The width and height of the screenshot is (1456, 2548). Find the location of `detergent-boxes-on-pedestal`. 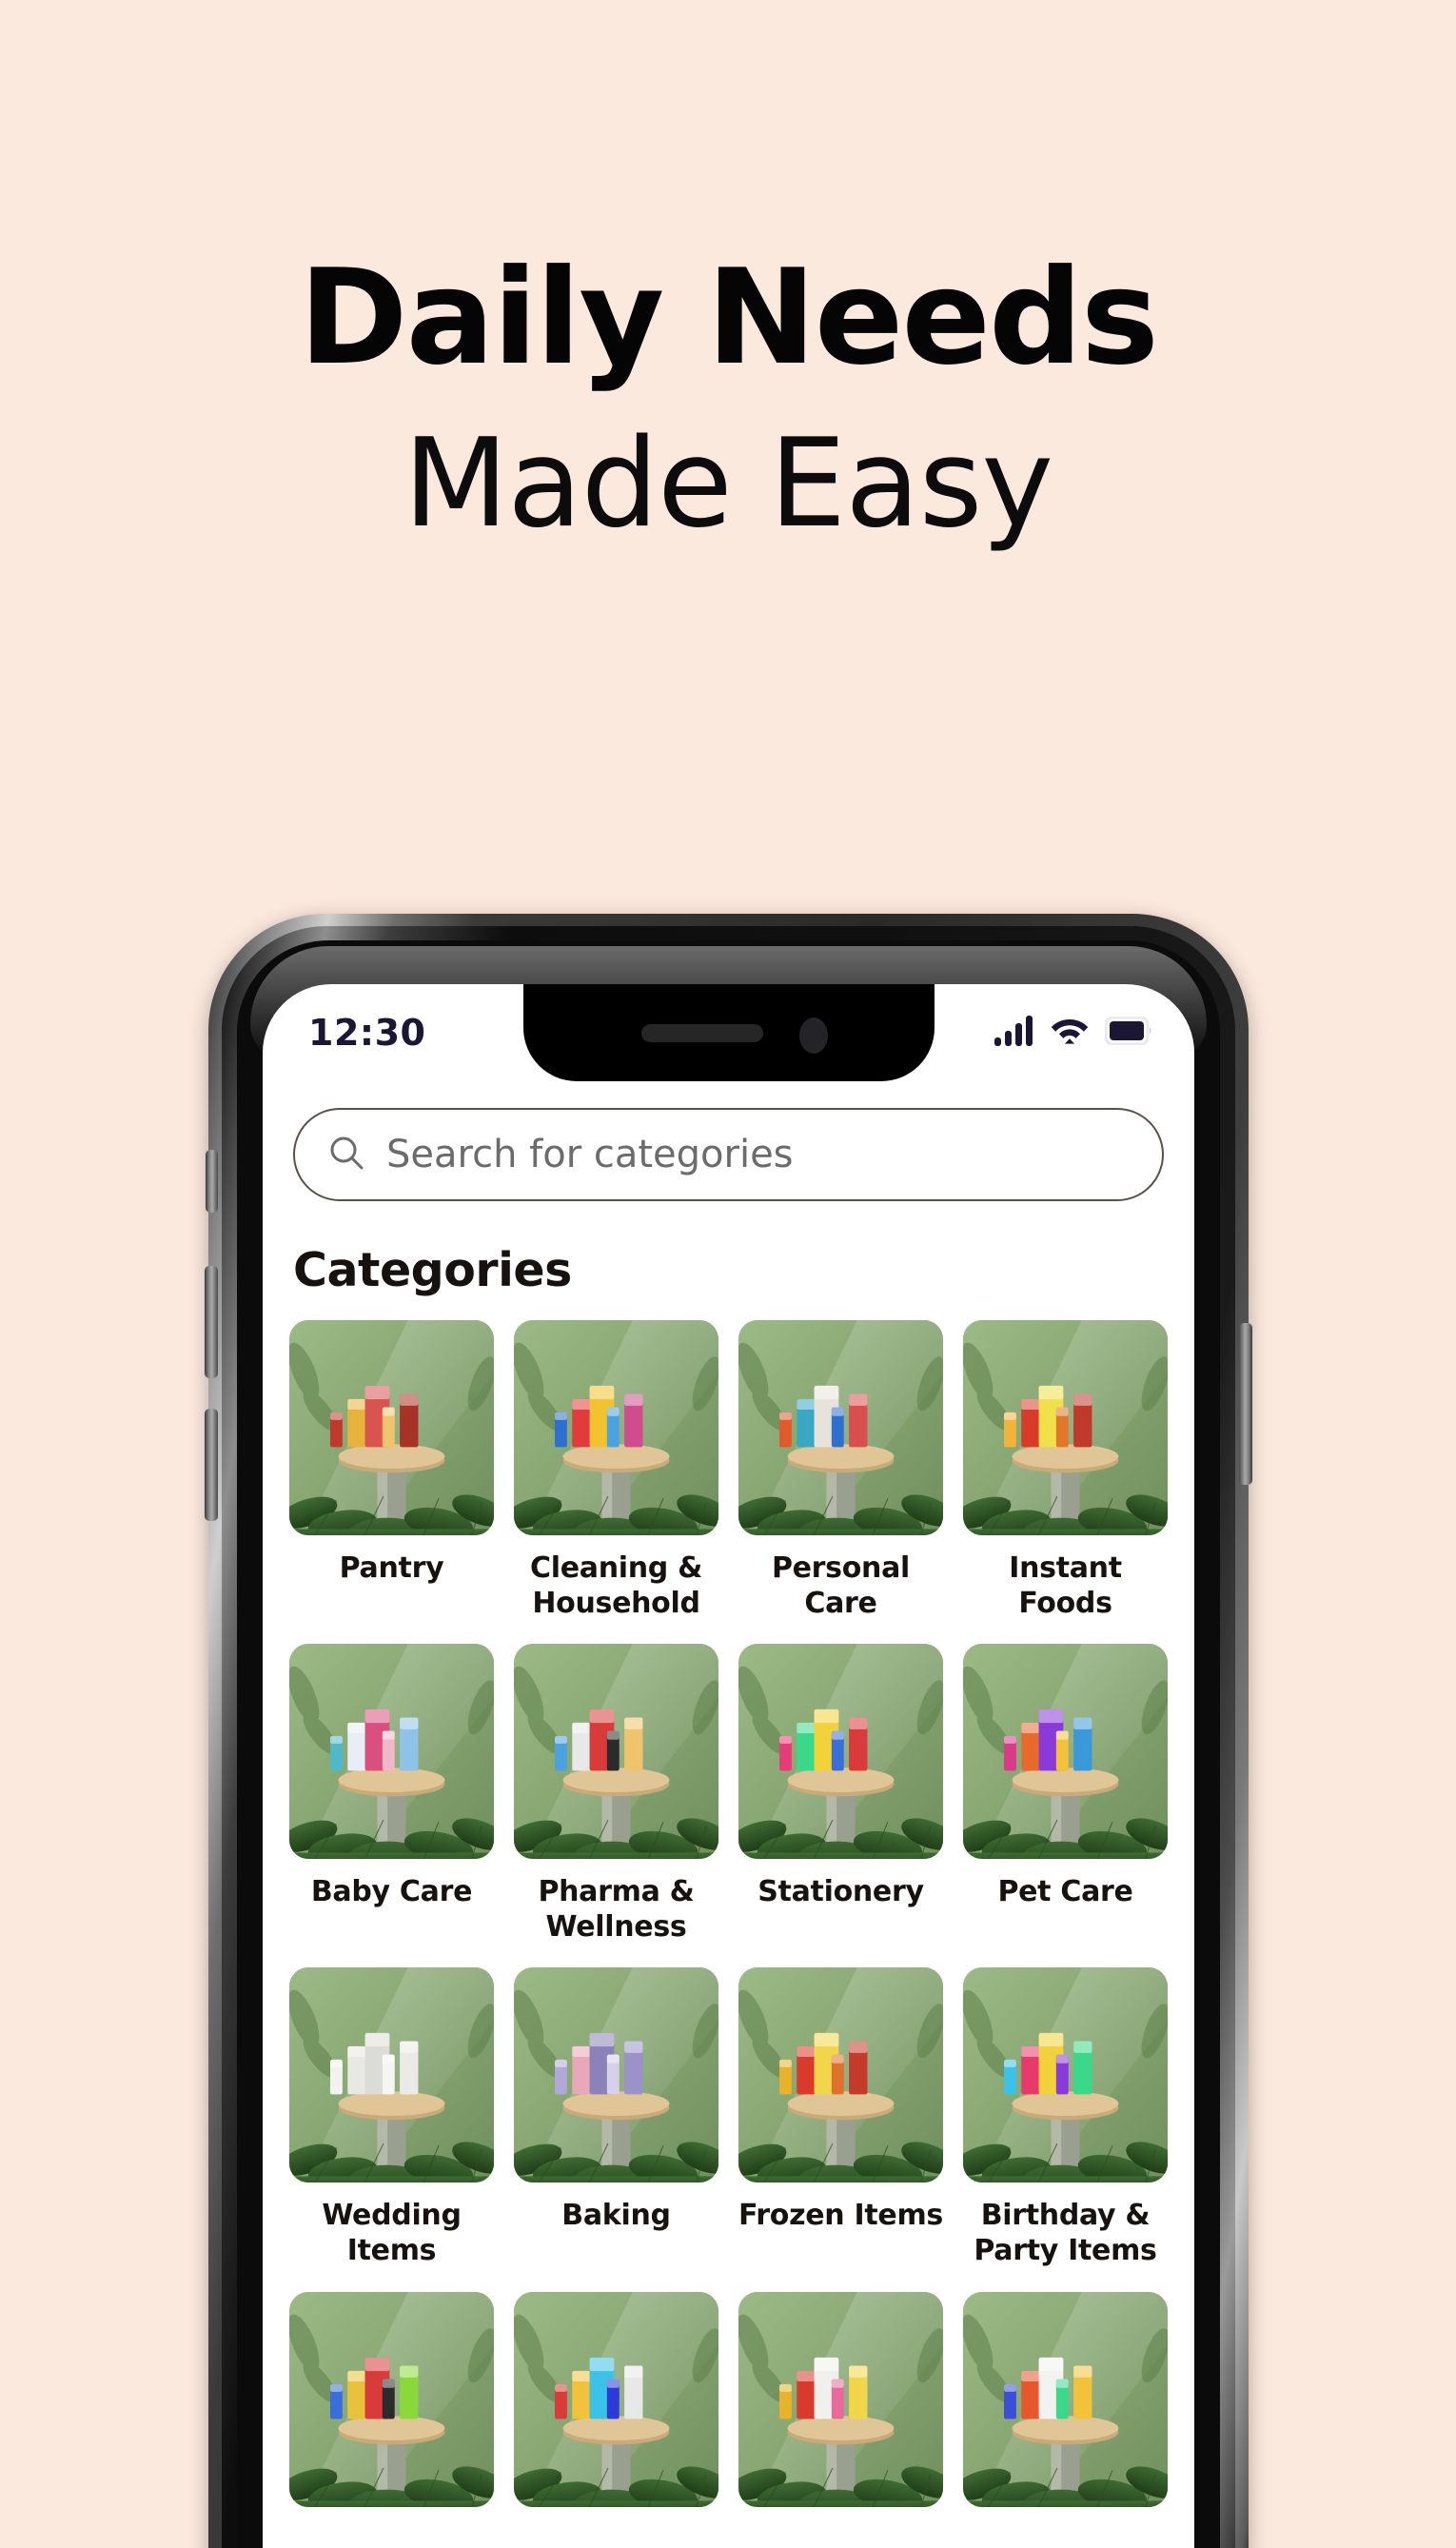

detergent-boxes-on-pedestal is located at coordinates (1065, 2399).